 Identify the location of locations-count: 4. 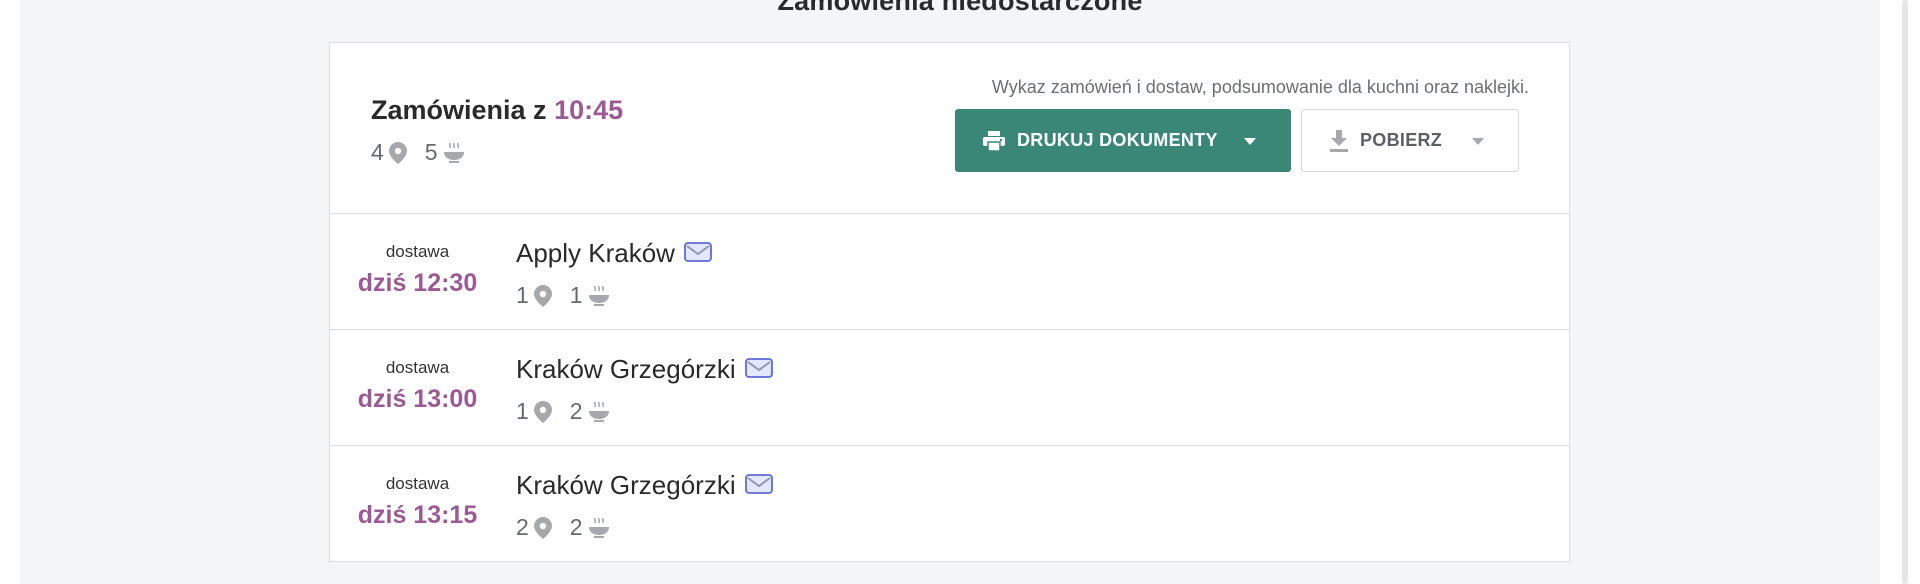
(389, 152).